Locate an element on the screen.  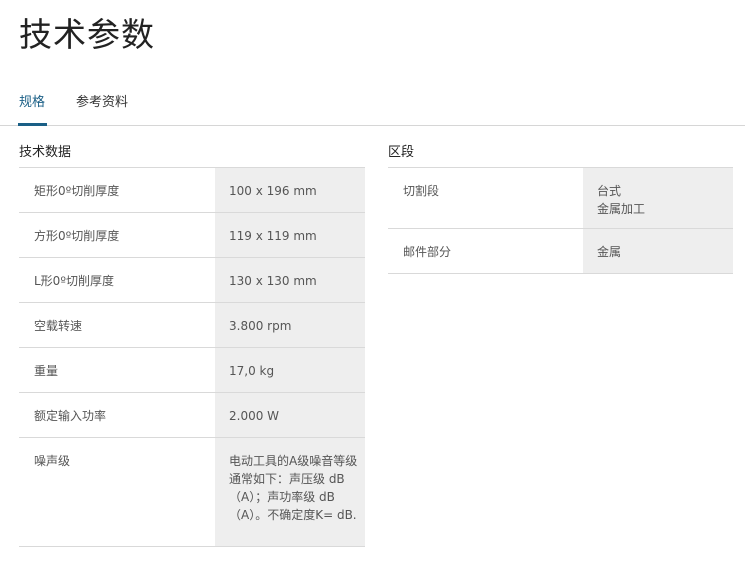
spec-label: 方形0º切削厚度 is located at coordinates (117, 235).